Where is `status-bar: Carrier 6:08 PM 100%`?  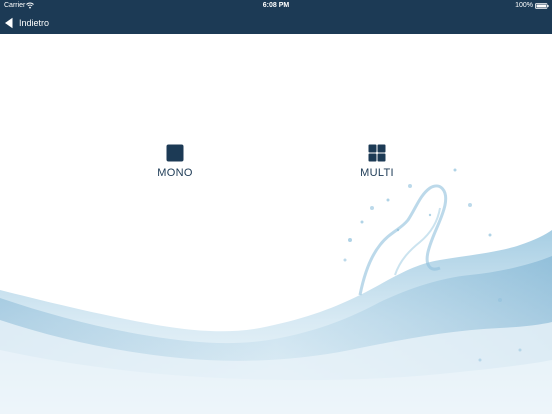
status-bar: Carrier 6:08 PM 100% is located at coordinates (276, 5).